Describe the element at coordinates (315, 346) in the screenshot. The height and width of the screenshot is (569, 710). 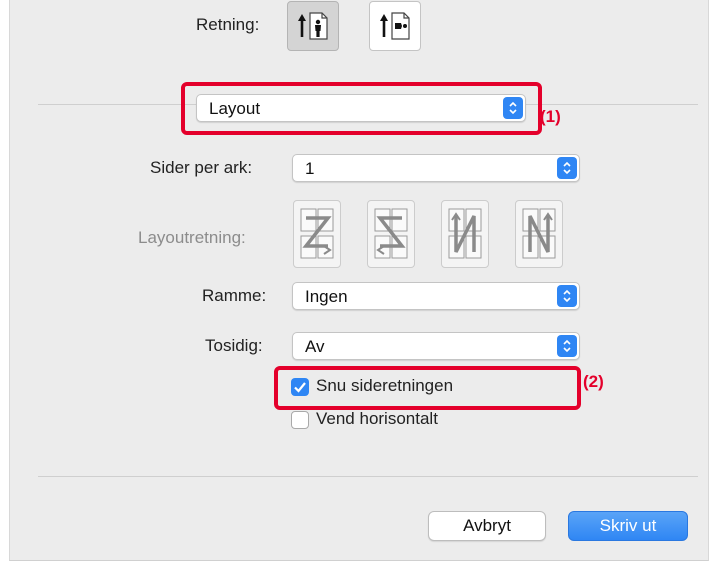
I see `two-sided-value: Av` at that location.